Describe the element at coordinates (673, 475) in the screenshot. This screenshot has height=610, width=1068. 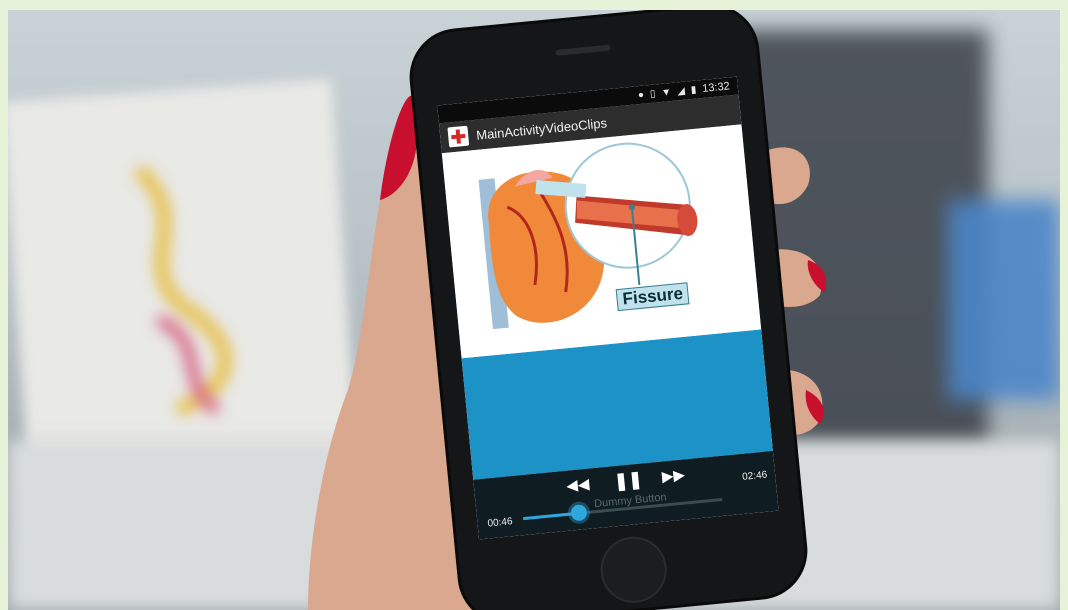
I see `fast-forward-icon: ▶▶` at that location.